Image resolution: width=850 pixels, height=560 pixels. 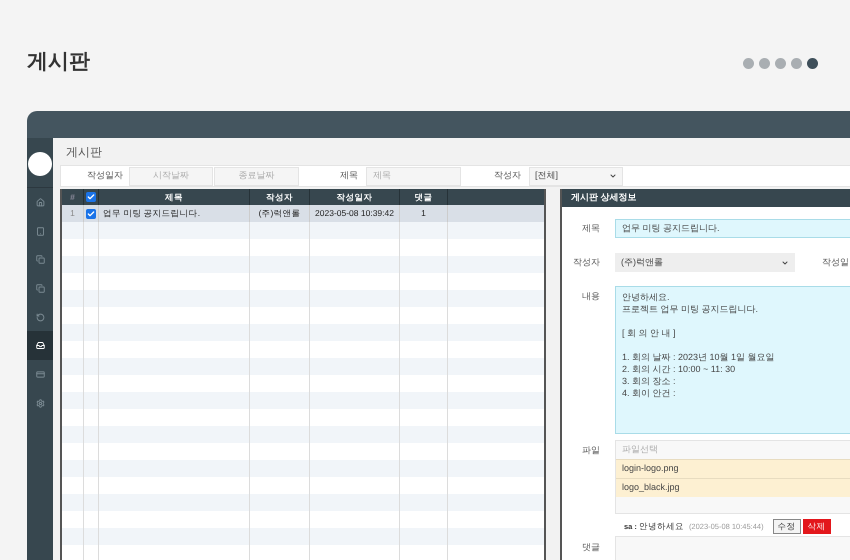 What do you see at coordinates (590, 228) in the screenshot?
I see `field-label: 제목` at bounding box center [590, 228].